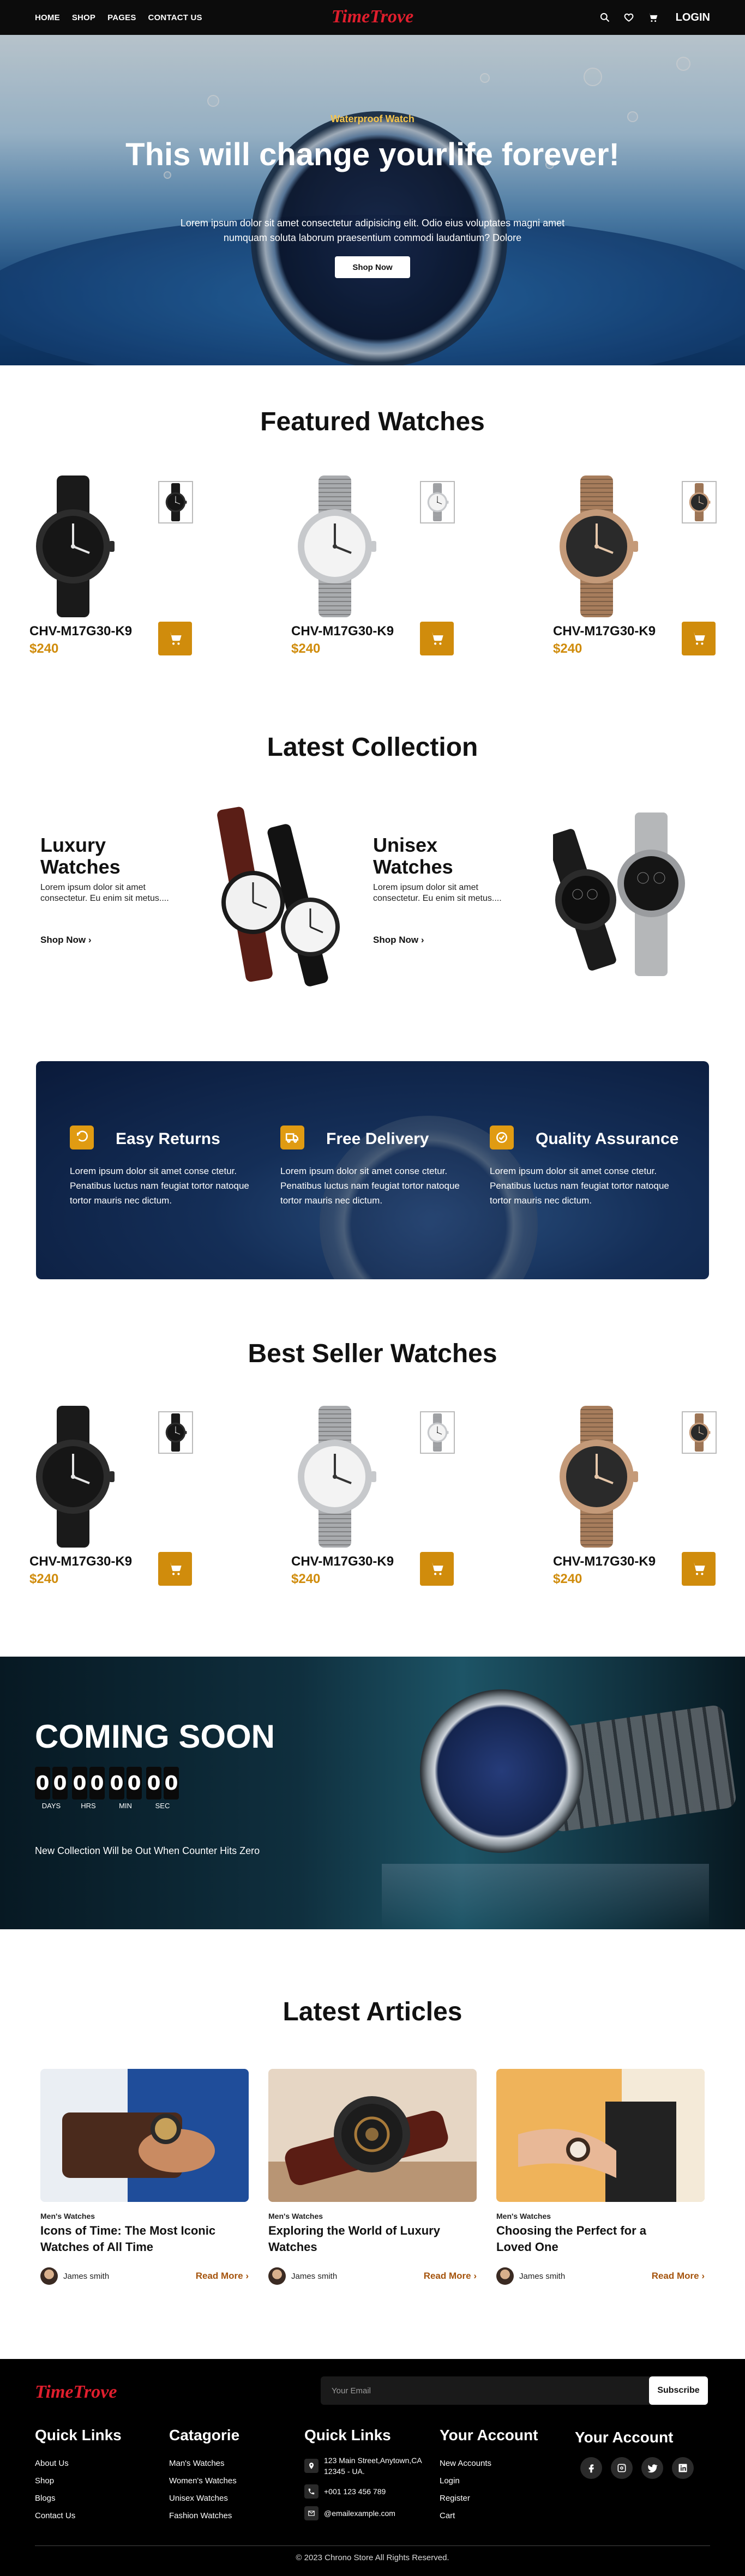 This screenshot has width=745, height=2576. I want to click on hero-title: This will change yourlife forever!, so click(372, 154).